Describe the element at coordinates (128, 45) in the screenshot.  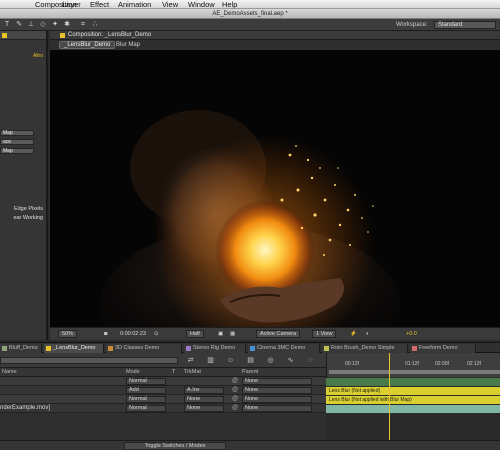
I see `subtab-blur-map: Blur Map` at that location.